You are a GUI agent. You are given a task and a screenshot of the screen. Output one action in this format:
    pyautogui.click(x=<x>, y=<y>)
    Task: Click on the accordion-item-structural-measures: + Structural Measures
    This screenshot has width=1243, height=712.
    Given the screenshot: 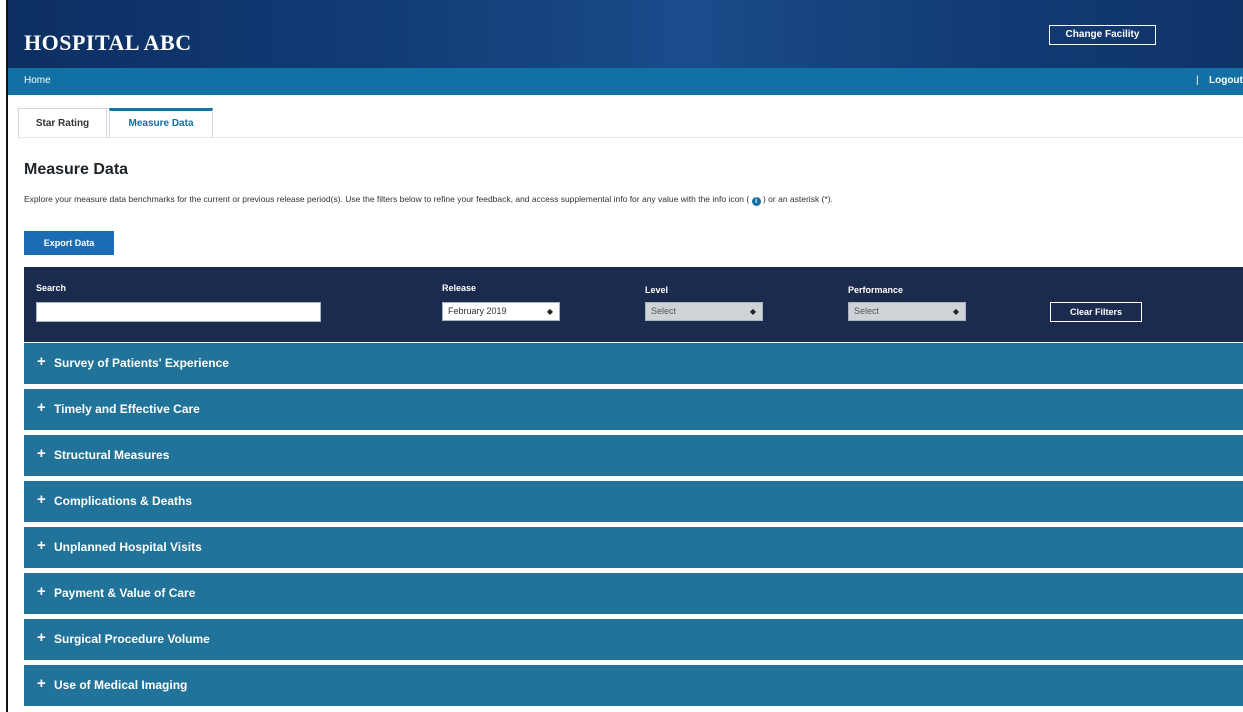 What is the action you would take?
    pyautogui.click(x=633, y=455)
    